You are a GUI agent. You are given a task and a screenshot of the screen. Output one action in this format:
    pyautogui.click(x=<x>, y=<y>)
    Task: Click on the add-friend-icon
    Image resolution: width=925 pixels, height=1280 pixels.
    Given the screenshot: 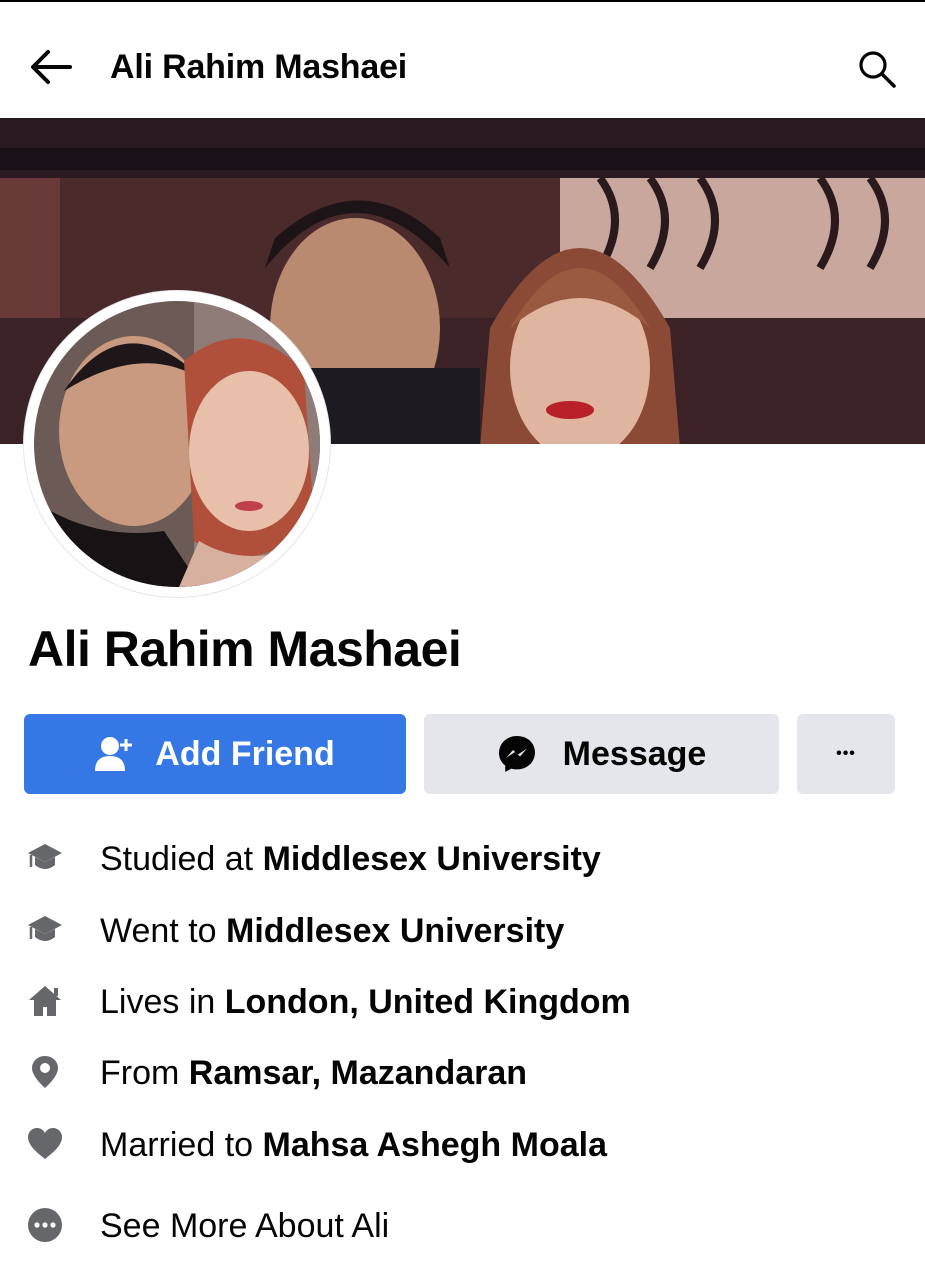 What is the action you would take?
    pyautogui.click(x=114, y=754)
    